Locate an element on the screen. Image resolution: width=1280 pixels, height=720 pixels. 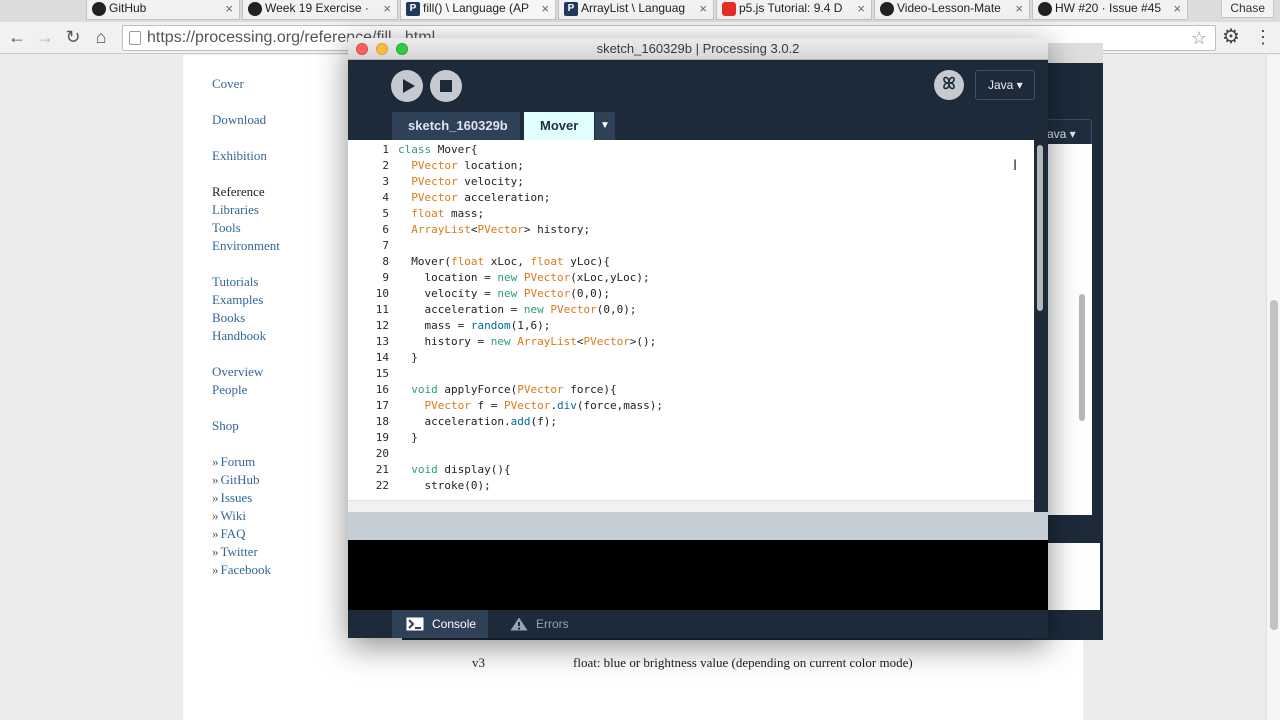
code-token: (xLoc,yLoc); is located at coordinates (610, 277).